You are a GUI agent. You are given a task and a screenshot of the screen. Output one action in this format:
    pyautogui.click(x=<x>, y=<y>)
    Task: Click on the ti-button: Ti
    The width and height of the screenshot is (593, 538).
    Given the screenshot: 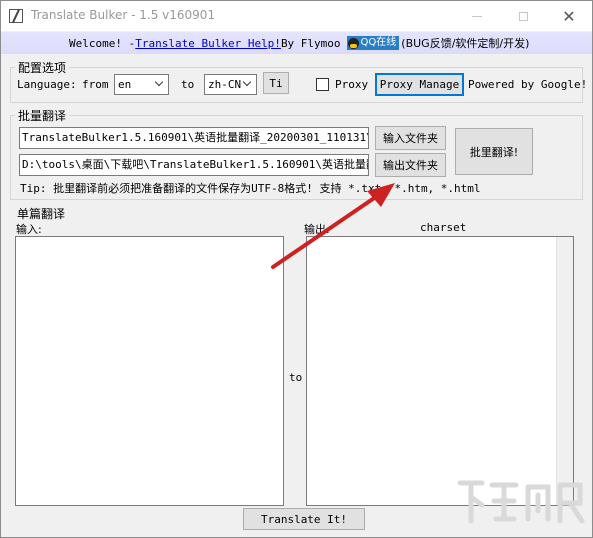 What is the action you would take?
    pyautogui.click(x=276, y=83)
    